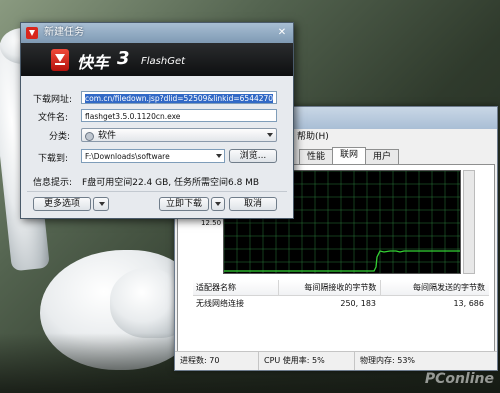 The height and width of the screenshot is (393, 500). Describe the element at coordinates (53, 159) in the screenshot. I see `saveto-label: 下载到:` at that location.